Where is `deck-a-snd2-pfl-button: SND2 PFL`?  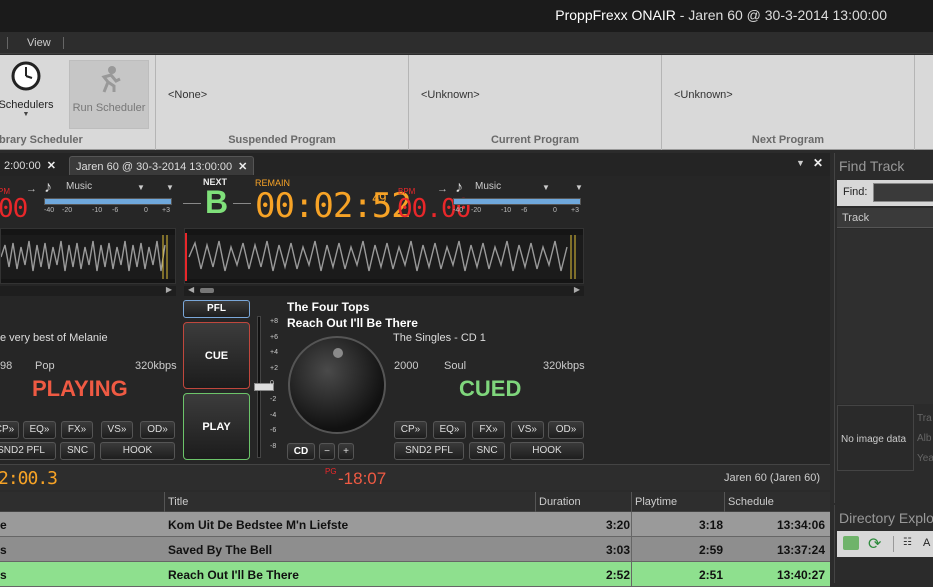 deck-a-snd2-pfl-button: SND2 PFL is located at coordinates (28, 451).